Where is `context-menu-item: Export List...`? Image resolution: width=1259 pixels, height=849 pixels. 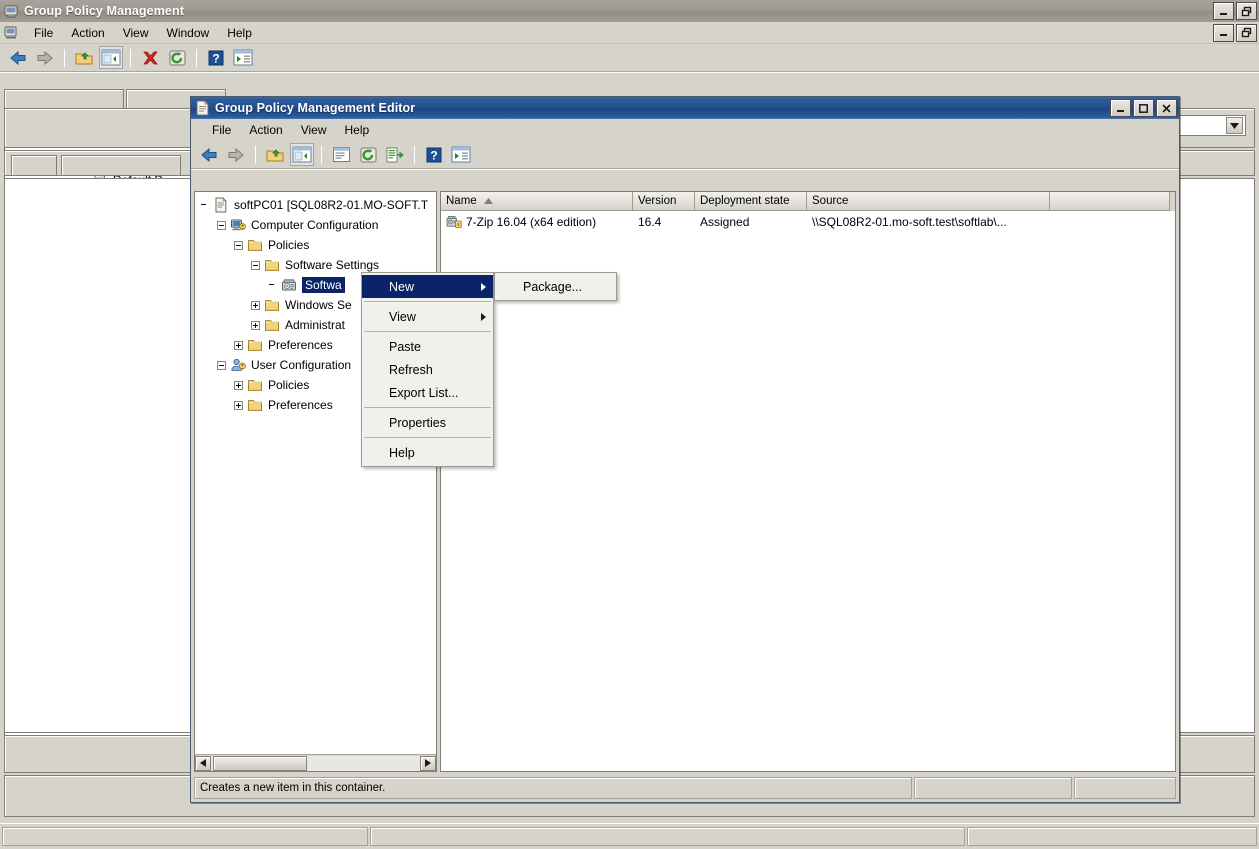
context-menu-item: Export List... is located at coordinates (427, 392).